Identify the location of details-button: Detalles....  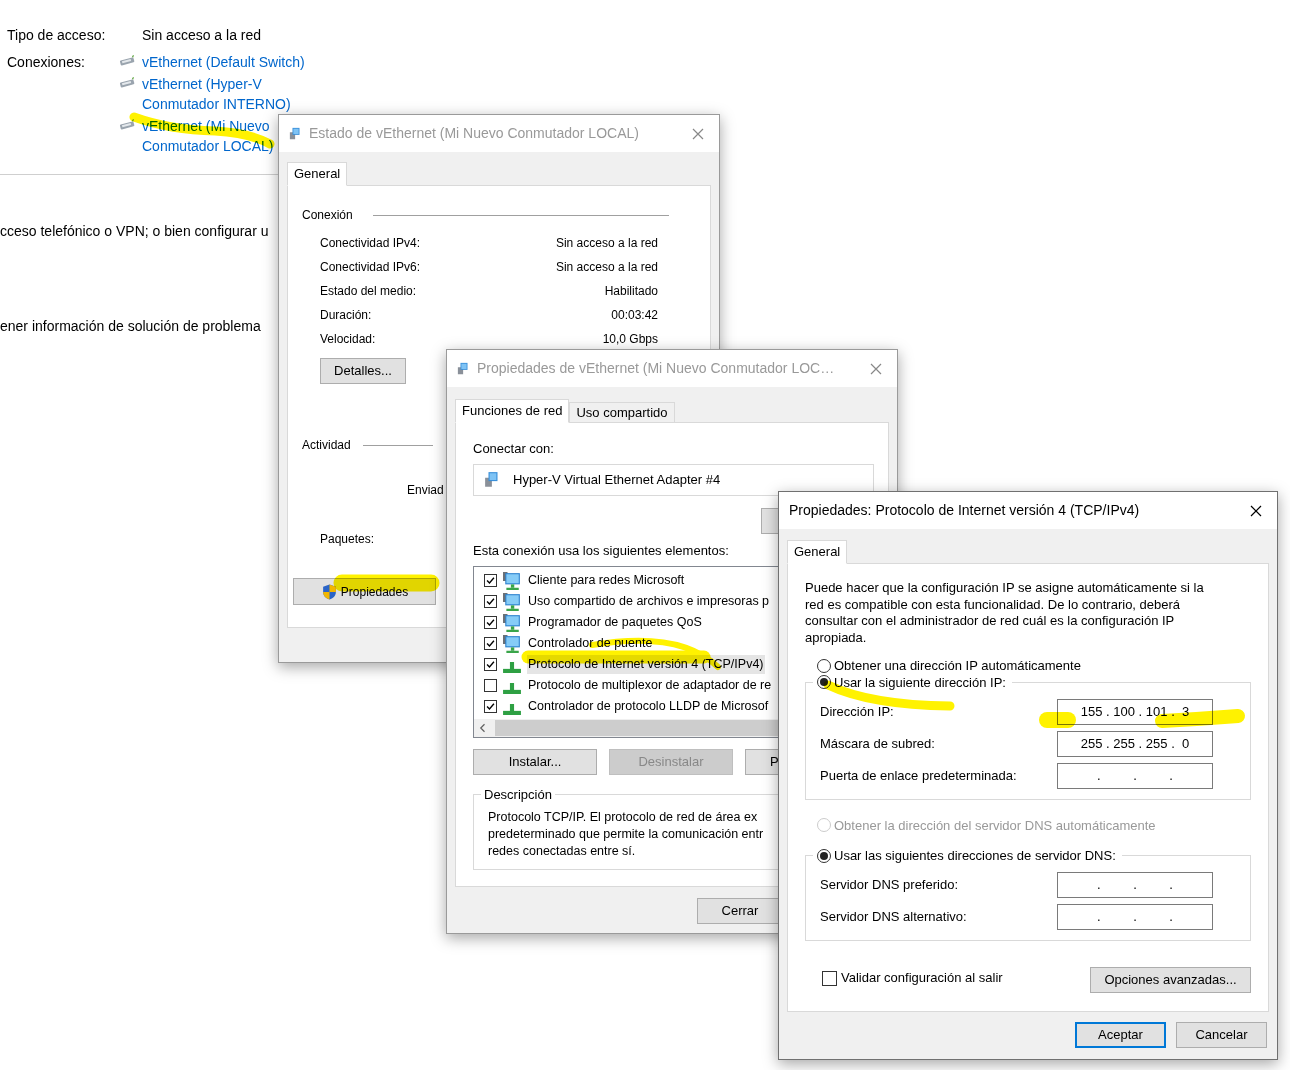
(363, 371).